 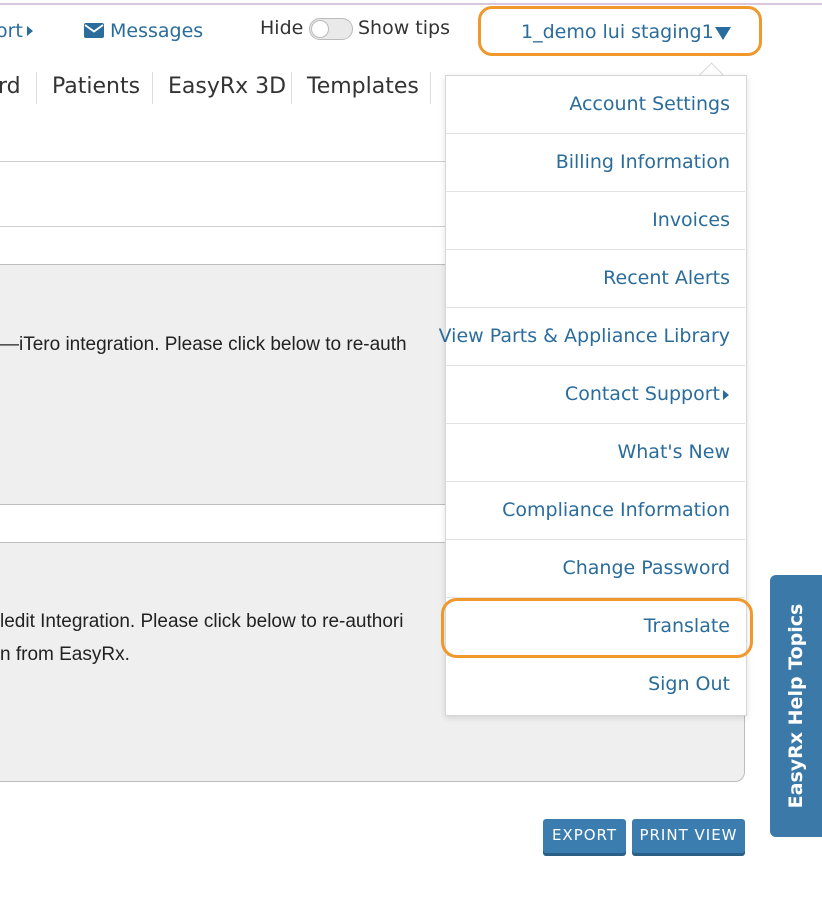 I want to click on menu-item-whats-new: What's New, so click(x=595, y=453).